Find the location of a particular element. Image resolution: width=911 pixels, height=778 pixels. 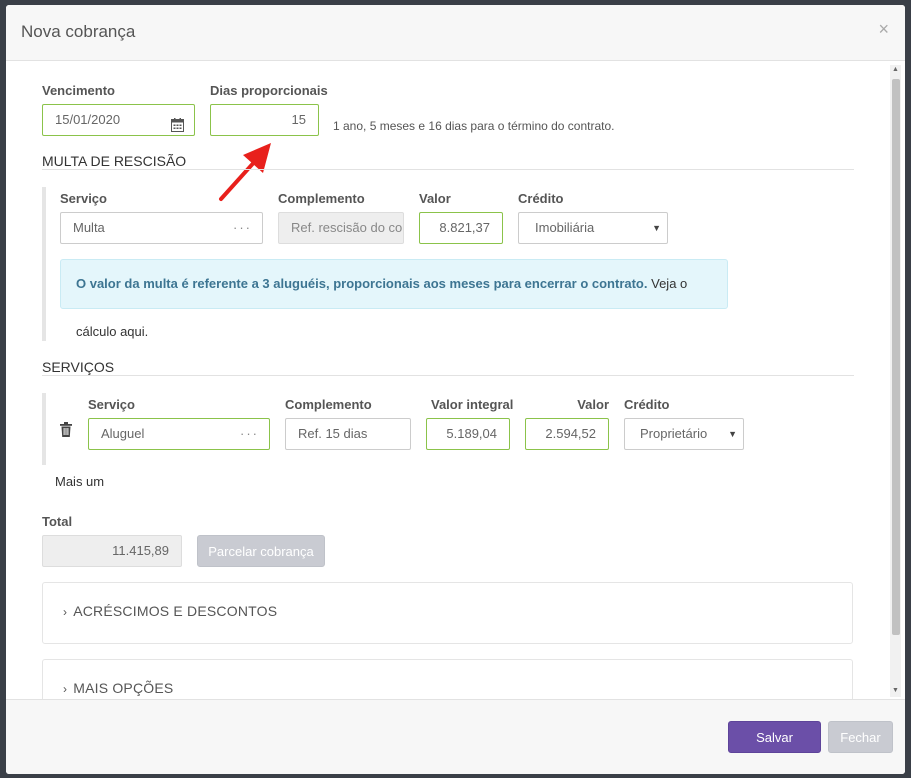

add-more-link: Mais um is located at coordinates (79, 481).